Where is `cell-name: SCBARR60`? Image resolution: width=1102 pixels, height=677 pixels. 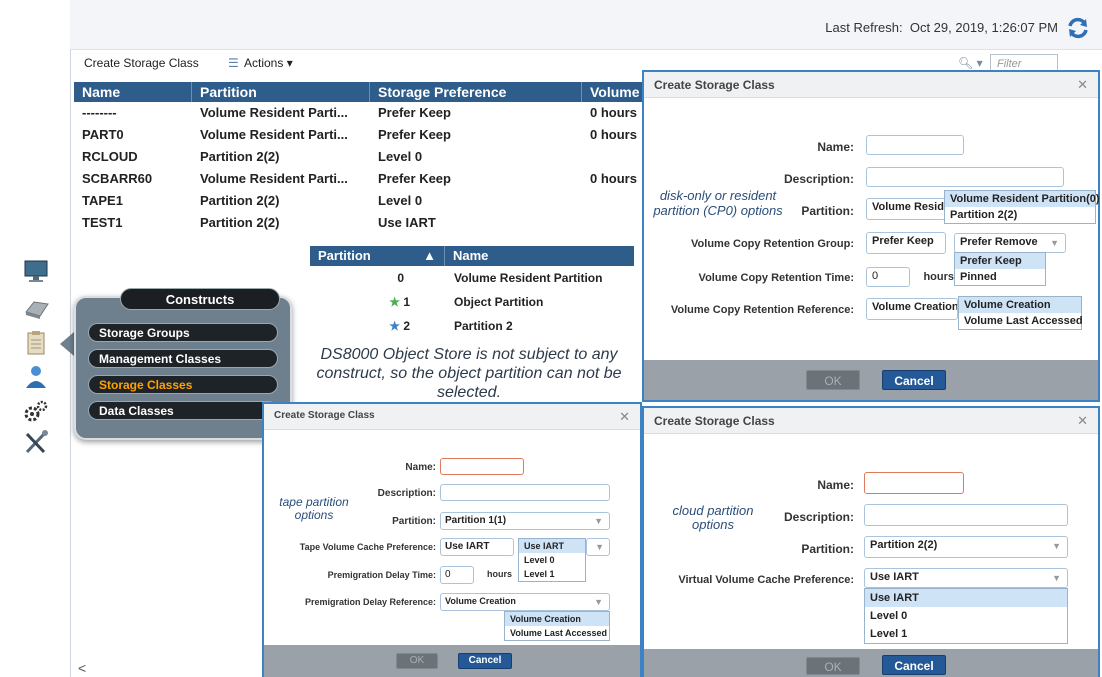 cell-name: SCBARR60 is located at coordinates (117, 178).